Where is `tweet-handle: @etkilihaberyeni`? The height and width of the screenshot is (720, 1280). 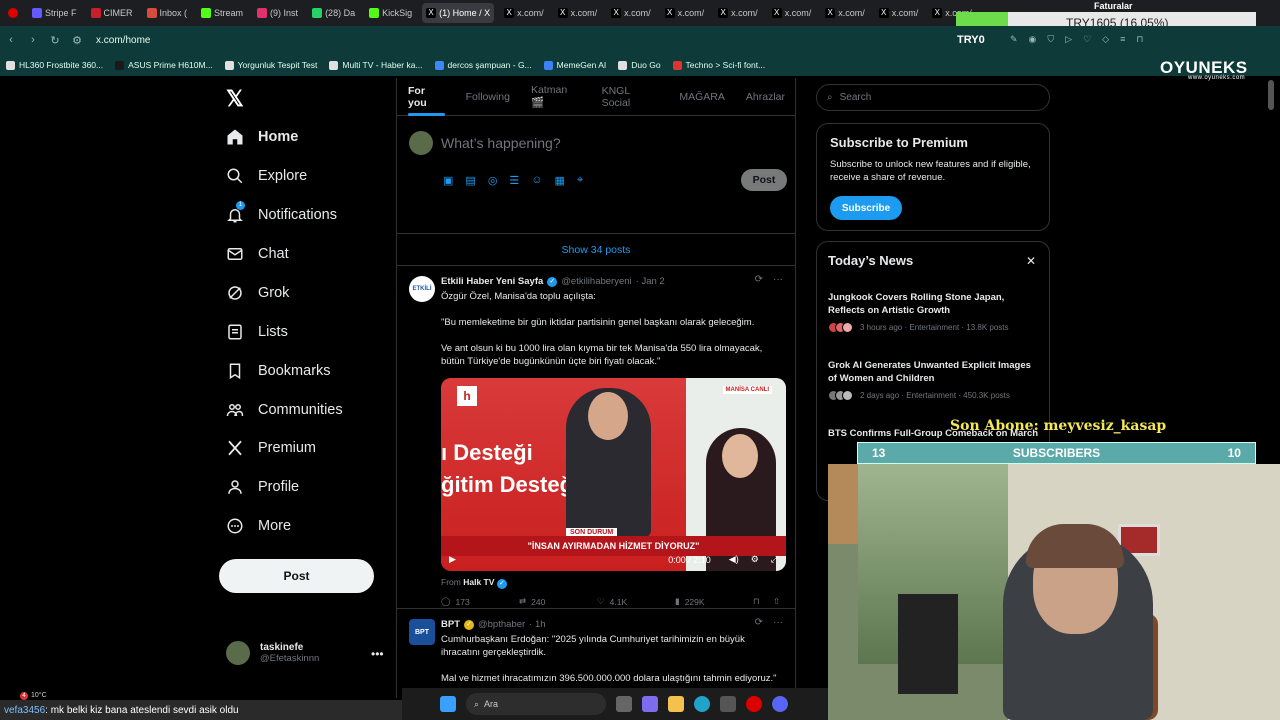
tweet-handle: @etkilihaberyeni is located at coordinates (596, 281).